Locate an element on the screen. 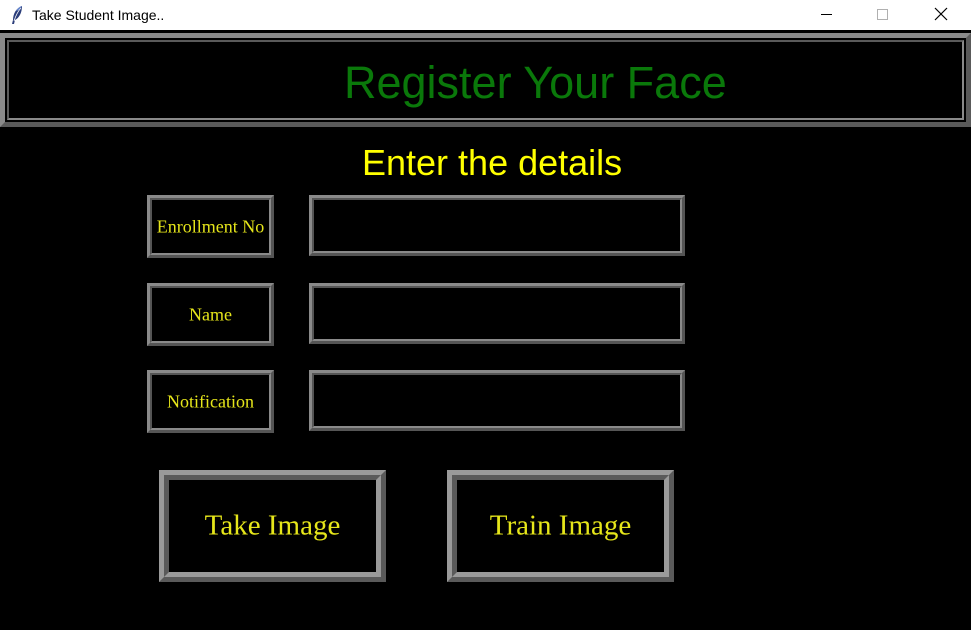 This screenshot has height=630, width=971. notification-output is located at coordinates (497, 400).